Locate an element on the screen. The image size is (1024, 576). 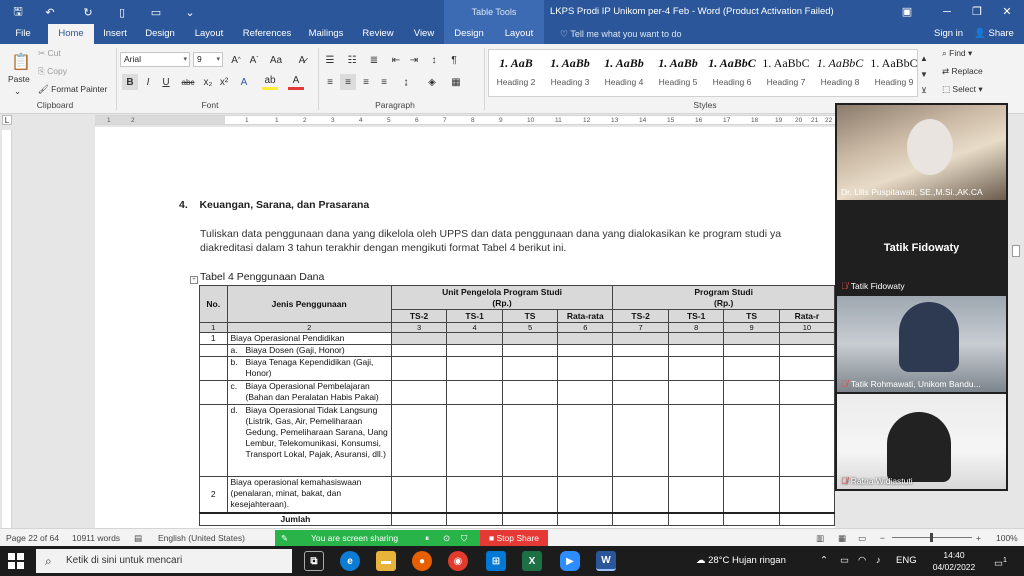
tab-layout: Layout is located at coordinates (209, 34).